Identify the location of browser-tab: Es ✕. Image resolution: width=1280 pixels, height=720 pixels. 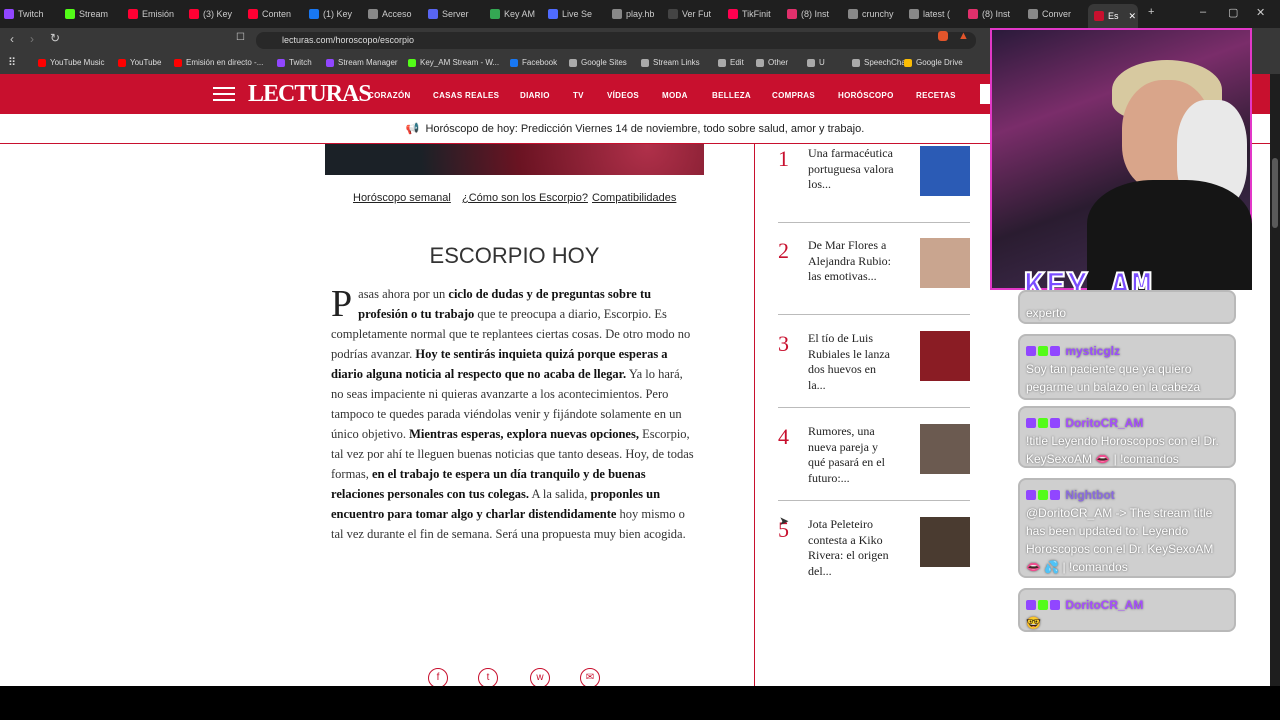
(1113, 16).